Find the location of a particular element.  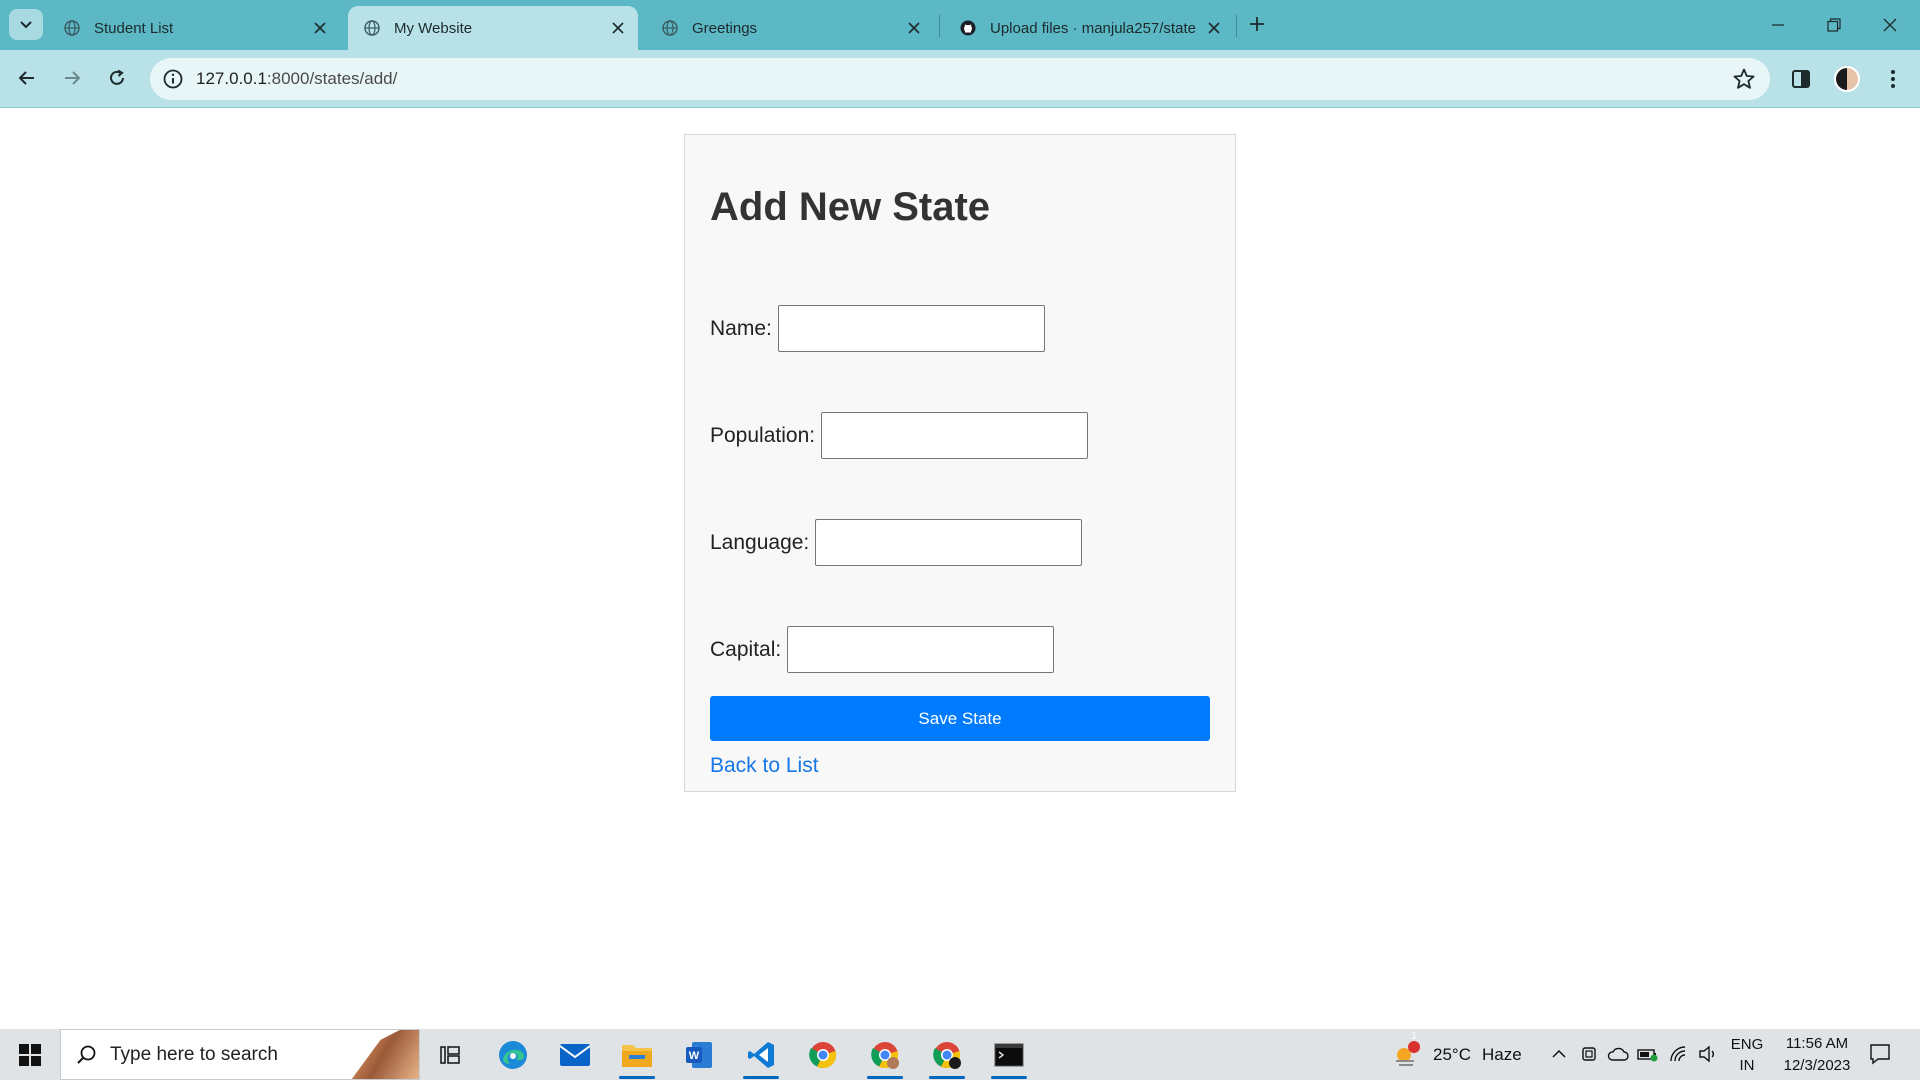

side-panel-button is located at coordinates (1801, 79).